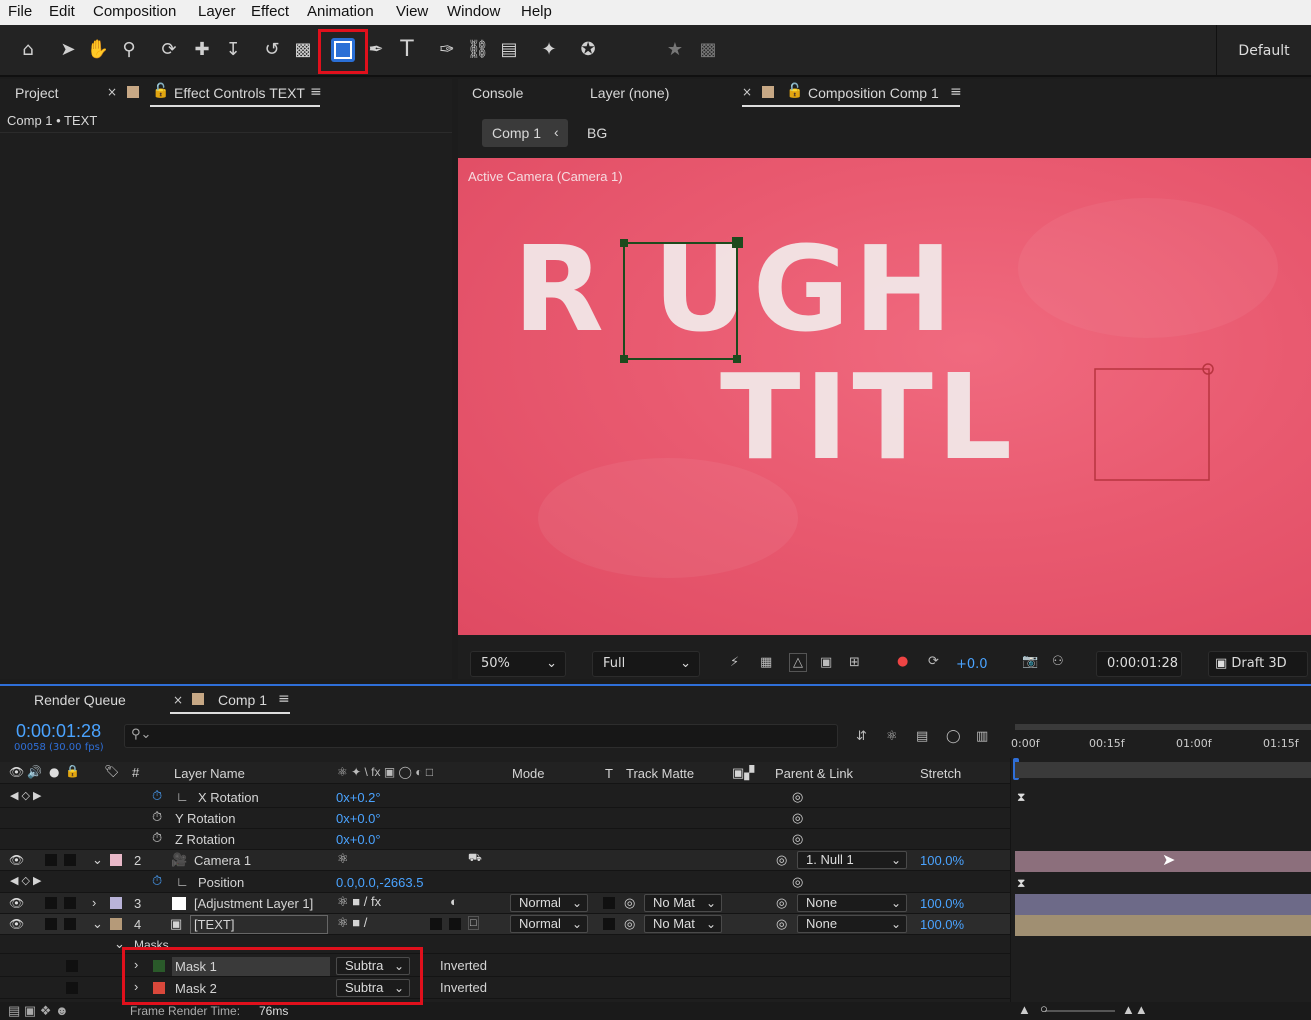  I want to click on motion-blur-icon: ◯, so click(953, 736).